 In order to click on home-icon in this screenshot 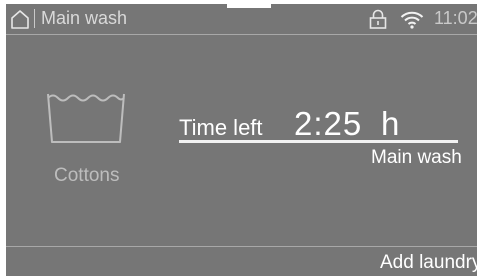, I will do `click(20, 19)`.